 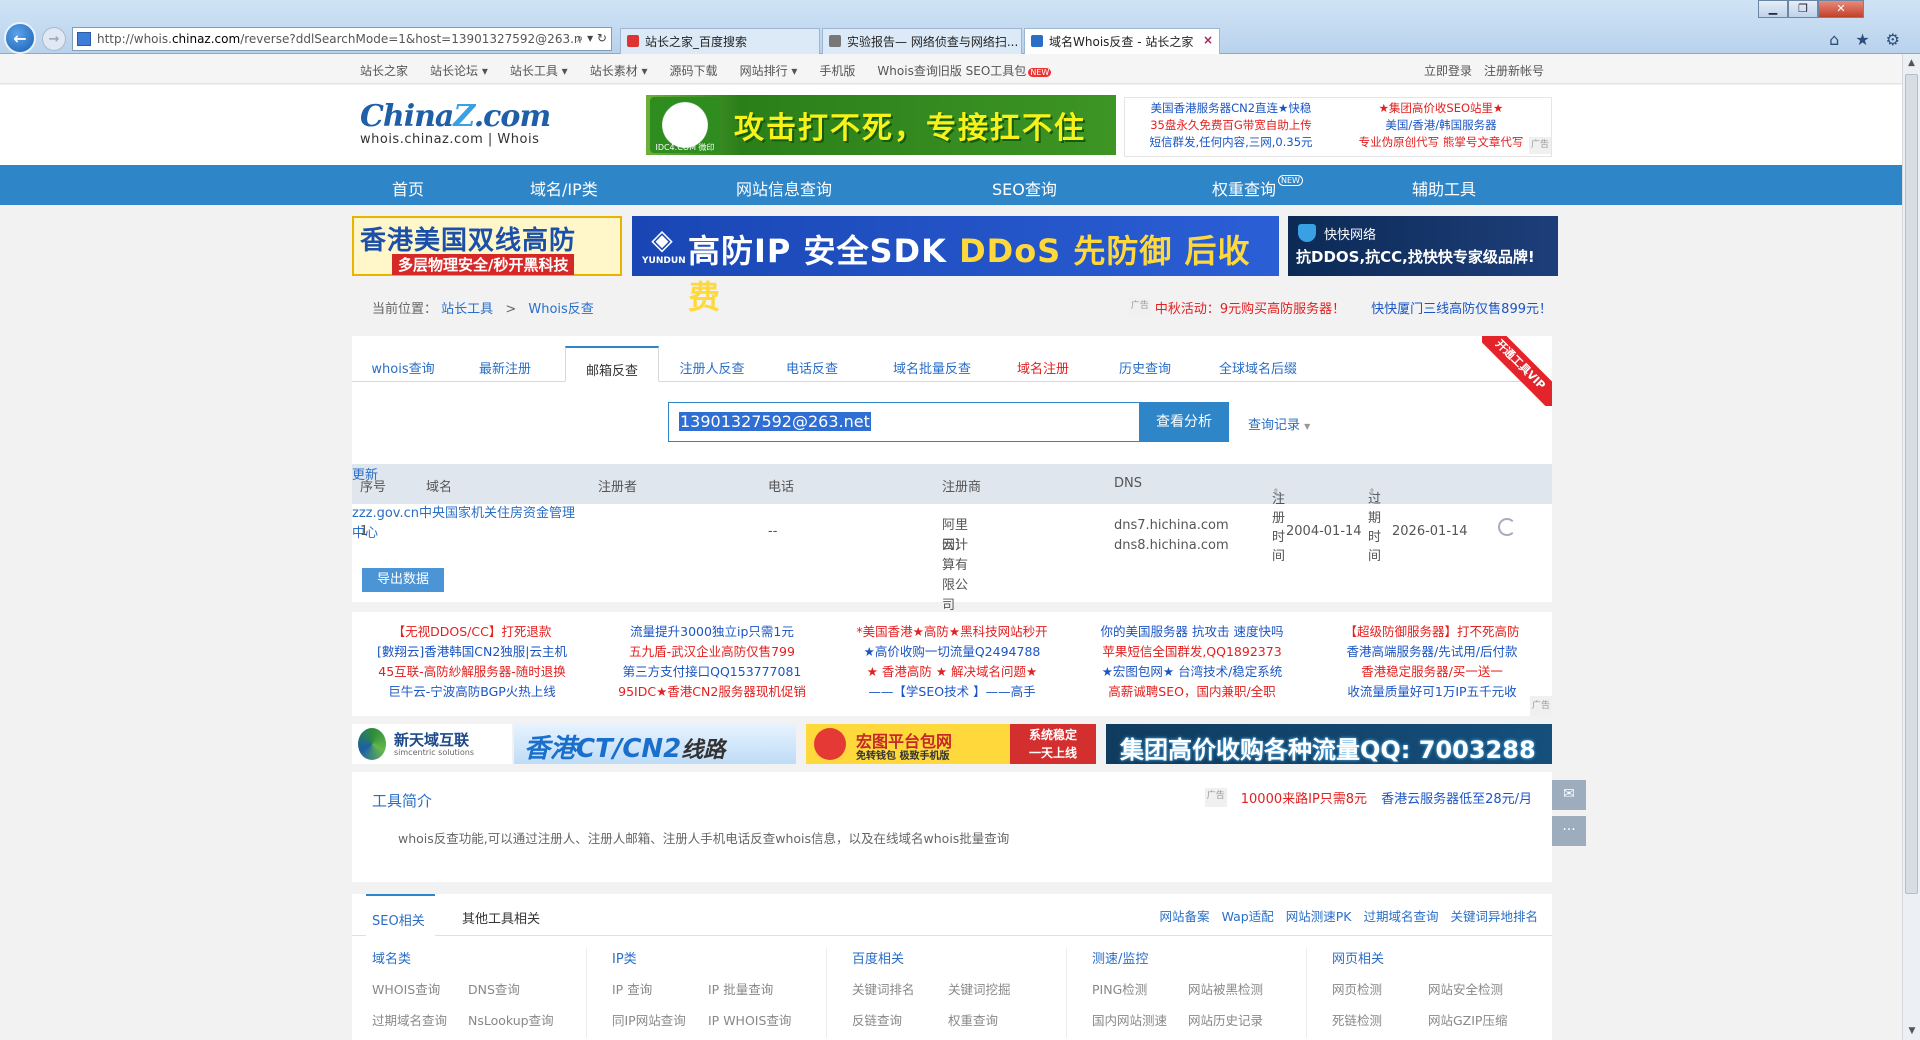 I want to click on text-ad-link: 收流量质量好可1万IP五千元收, so click(x=1432, y=692).